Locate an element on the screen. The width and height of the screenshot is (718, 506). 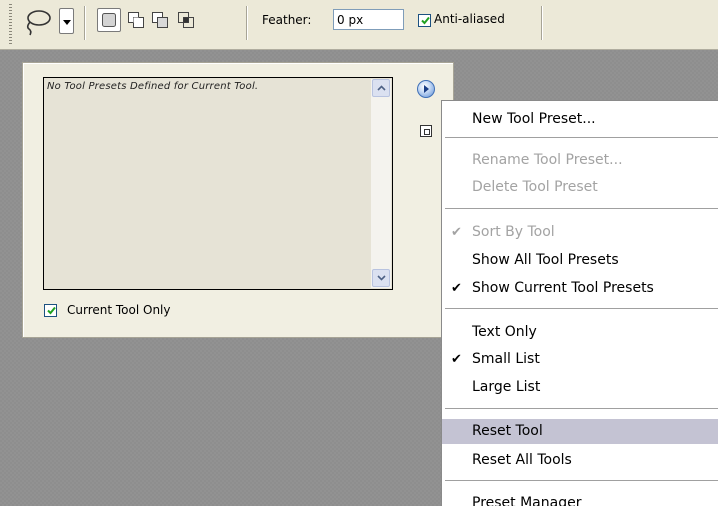
antialiased-label: Anti-aliased is located at coordinates (469, 19).